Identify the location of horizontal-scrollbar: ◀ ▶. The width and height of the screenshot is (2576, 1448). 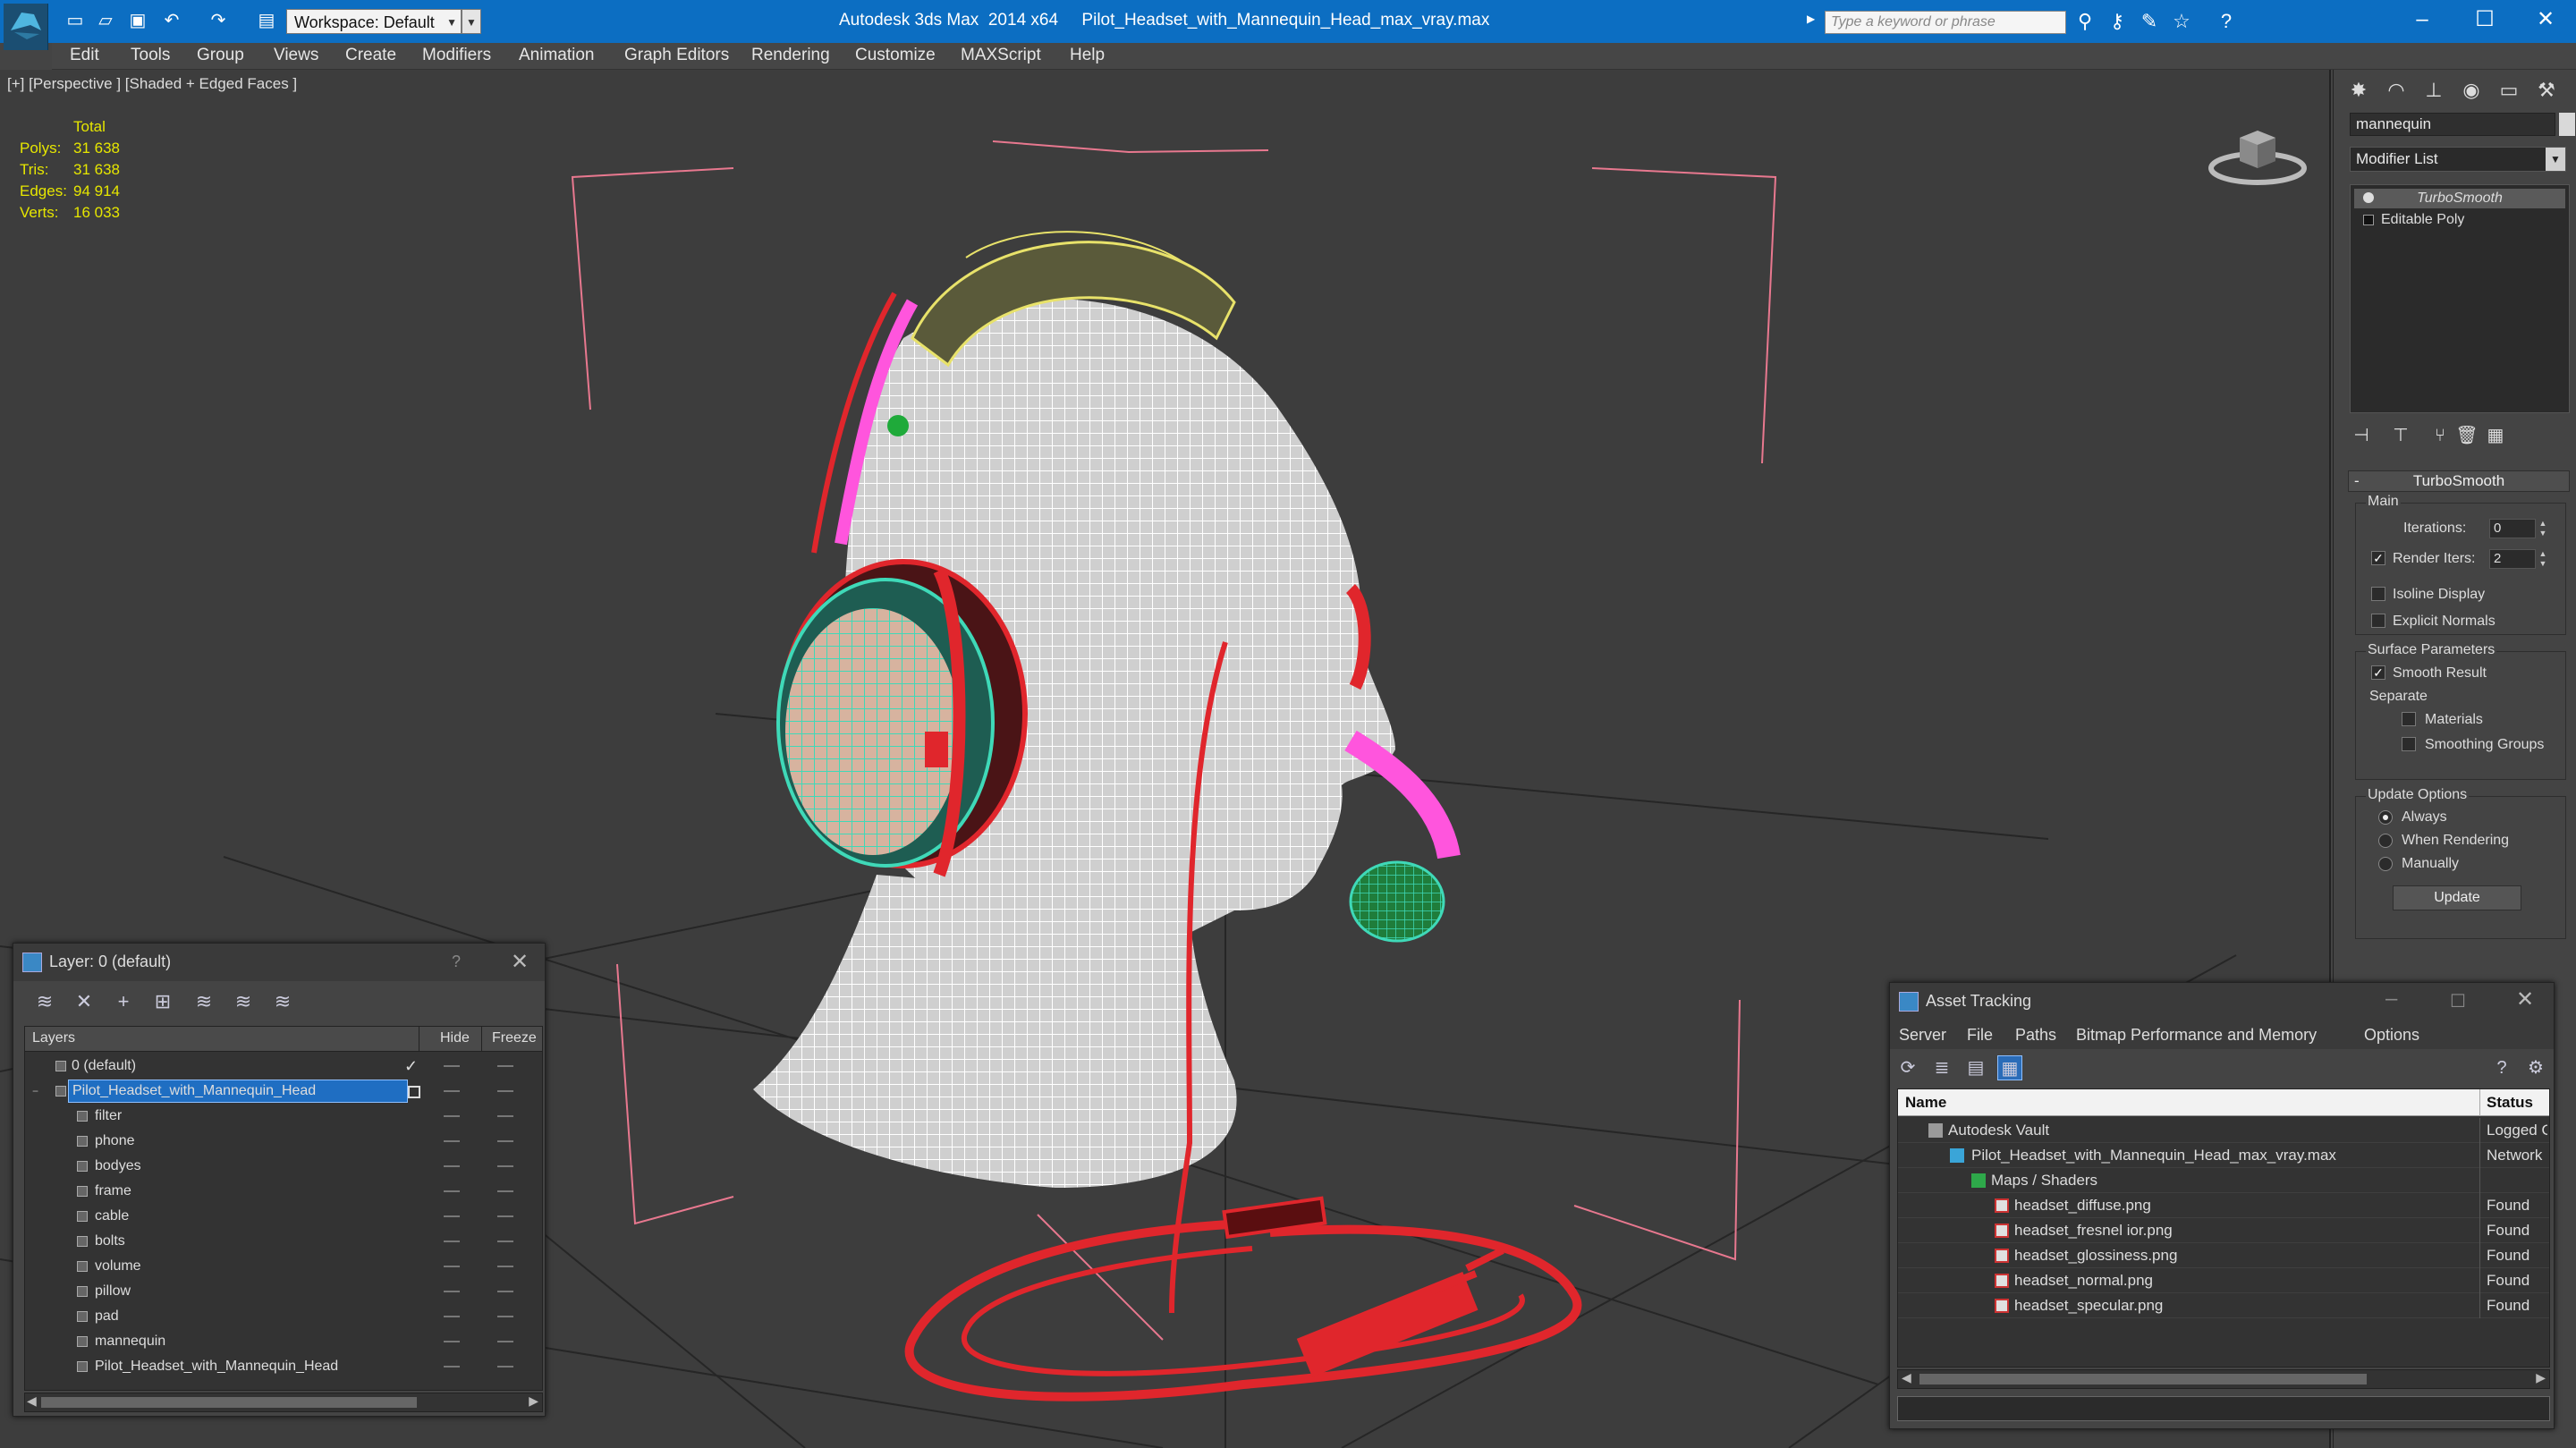
(283, 1402).